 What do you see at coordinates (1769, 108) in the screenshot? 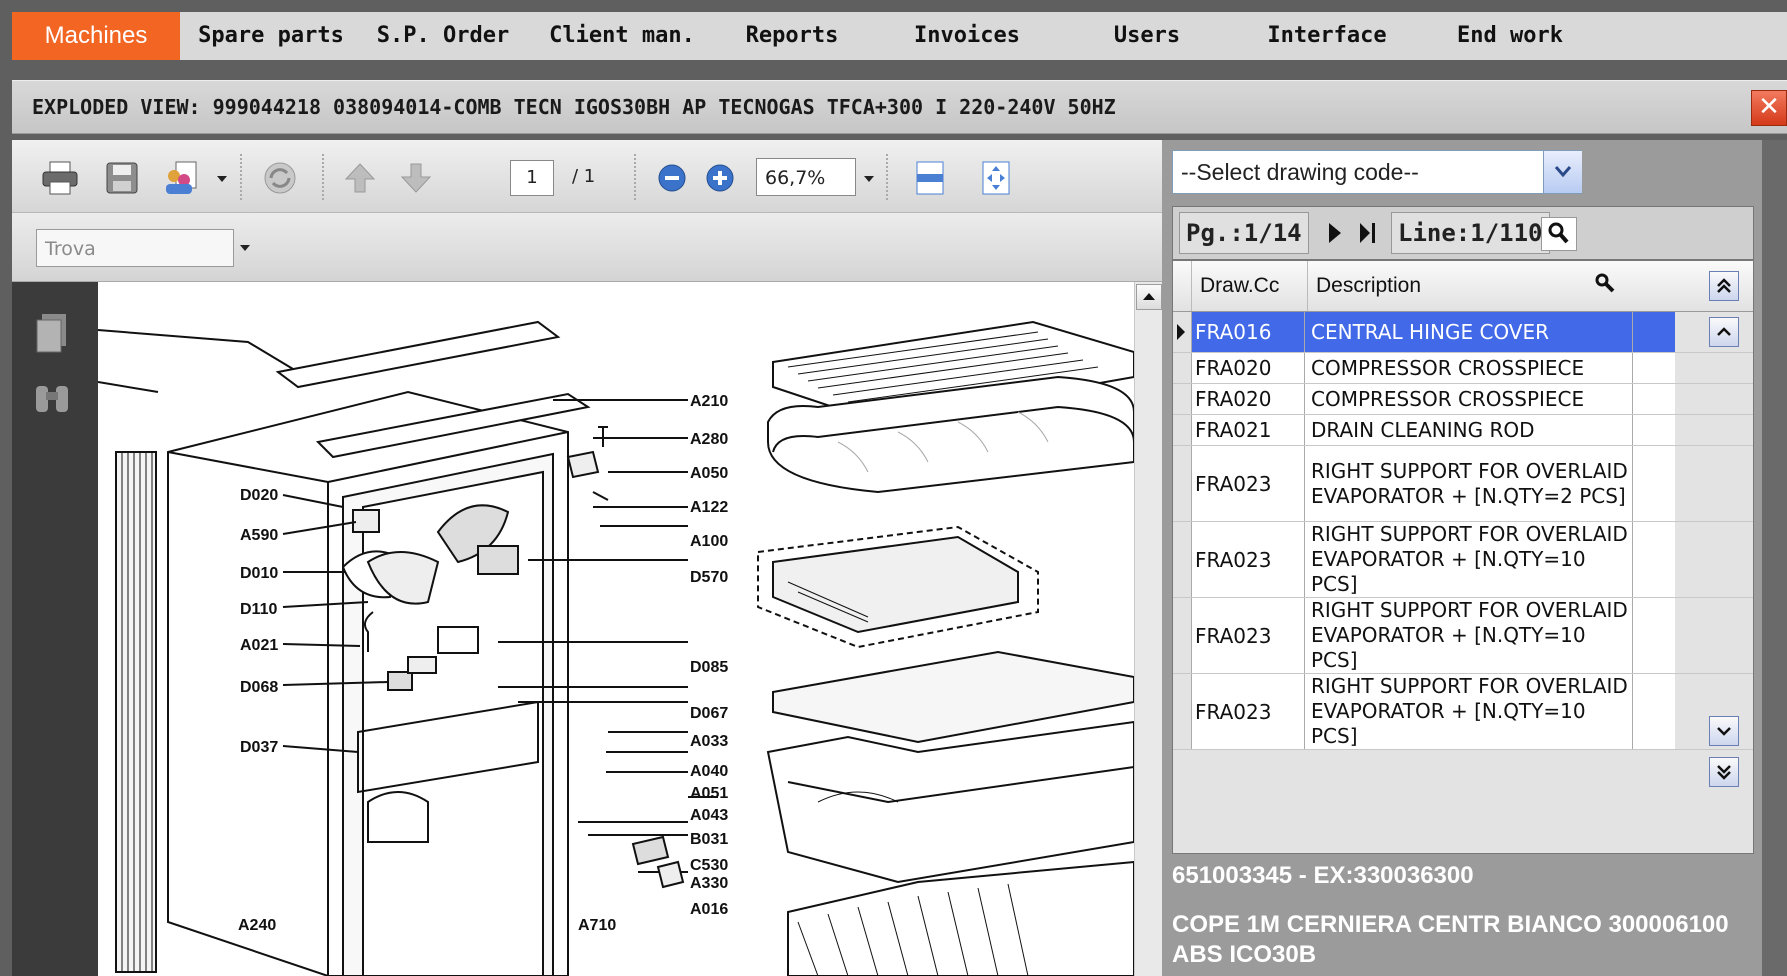
I see `close-button: ✕` at bounding box center [1769, 108].